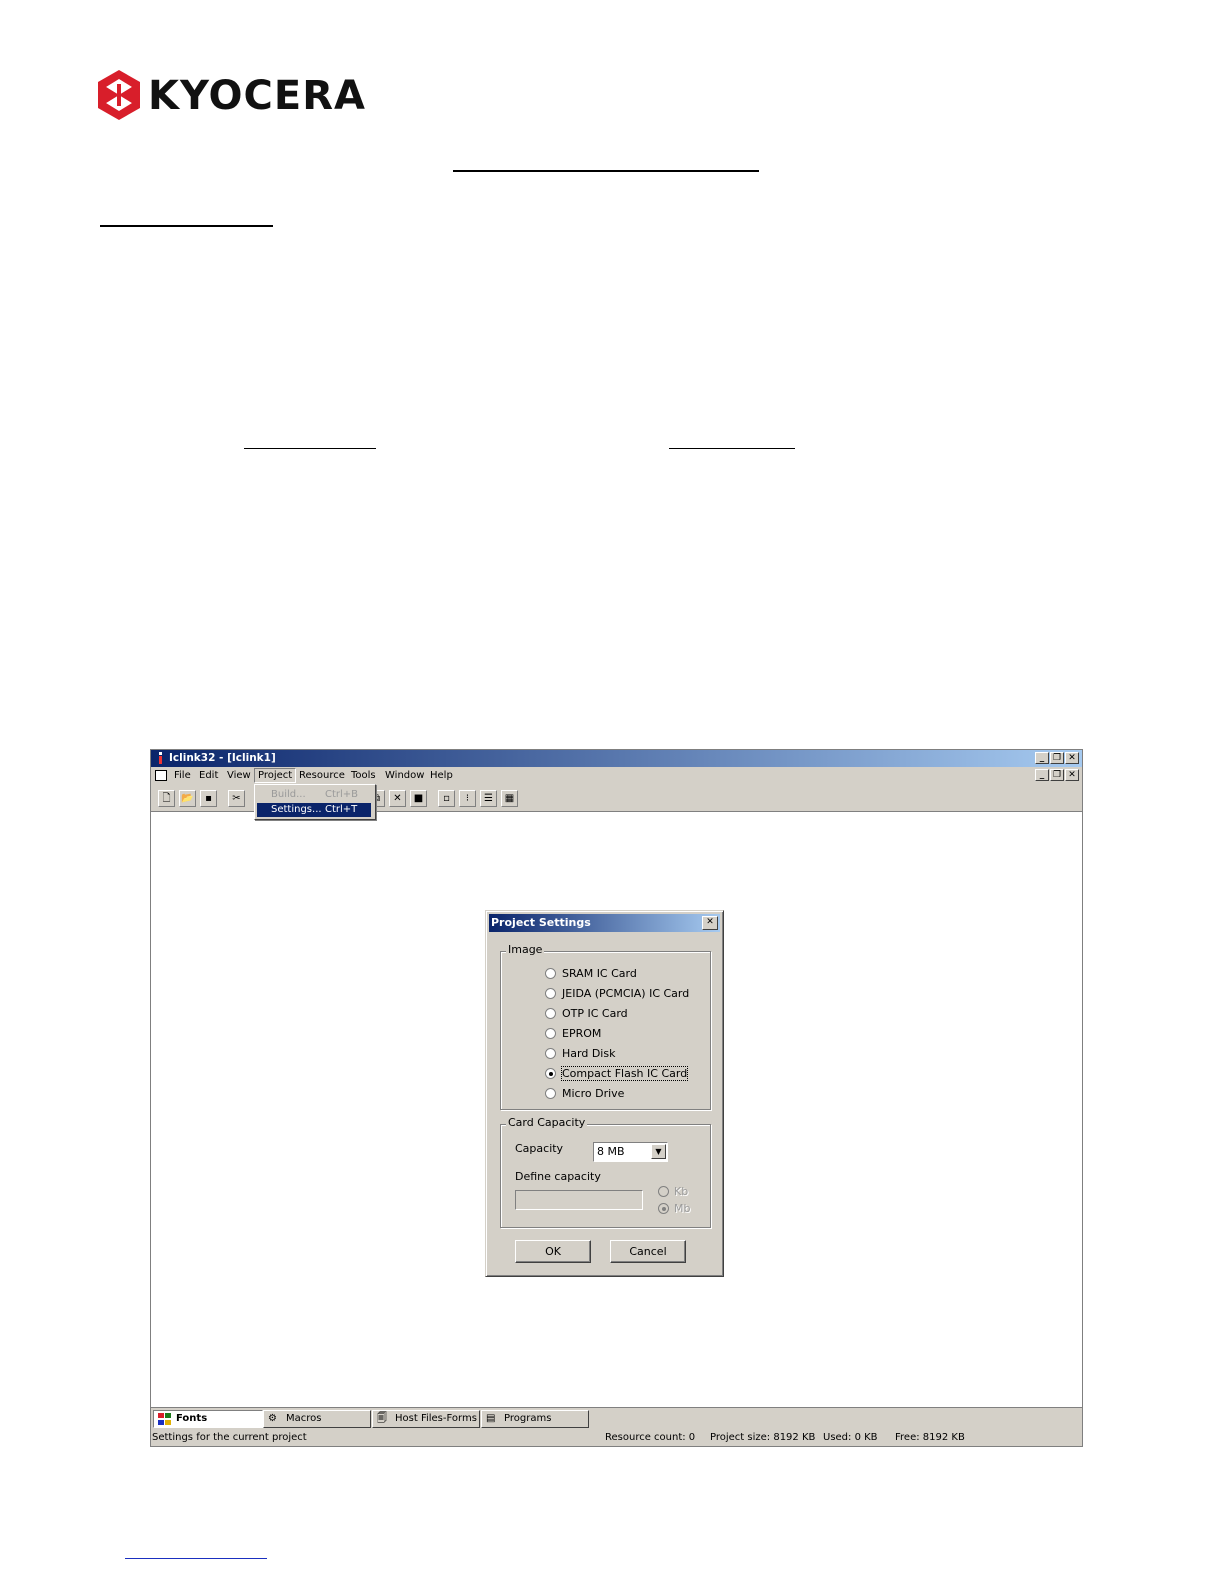 The width and height of the screenshot is (1224, 1584). What do you see at coordinates (595, 1013) in the screenshot?
I see `label-otp: OTP IC Card` at bounding box center [595, 1013].